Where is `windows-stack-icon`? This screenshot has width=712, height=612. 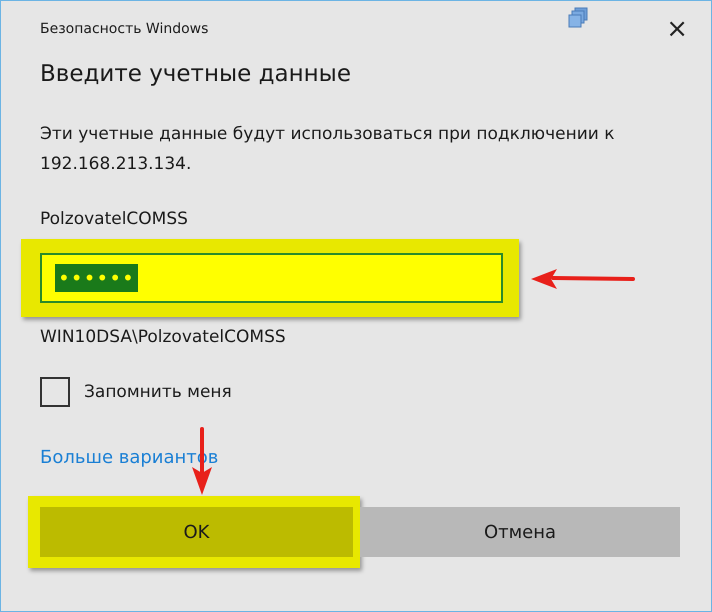
windows-stack-icon is located at coordinates (578, 18).